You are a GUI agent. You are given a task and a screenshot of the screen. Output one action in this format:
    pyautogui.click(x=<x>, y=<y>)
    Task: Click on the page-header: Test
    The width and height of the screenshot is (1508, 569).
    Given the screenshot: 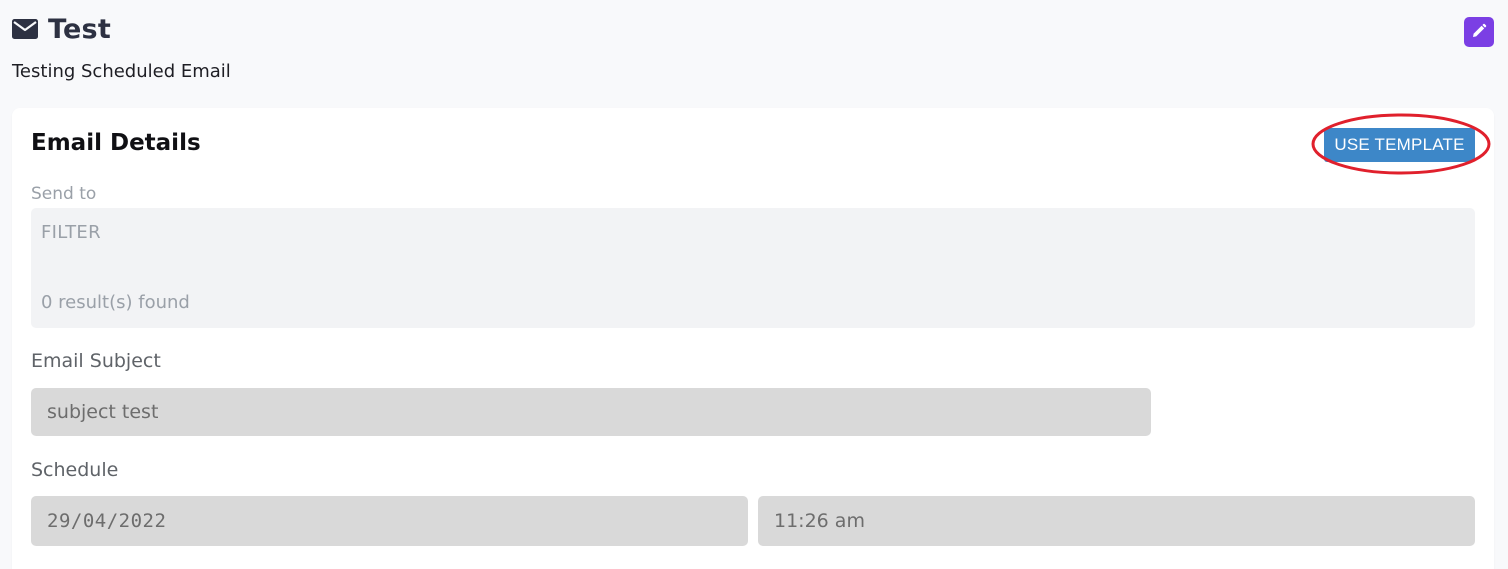 What is the action you would take?
    pyautogui.click(x=753, y=29)
    